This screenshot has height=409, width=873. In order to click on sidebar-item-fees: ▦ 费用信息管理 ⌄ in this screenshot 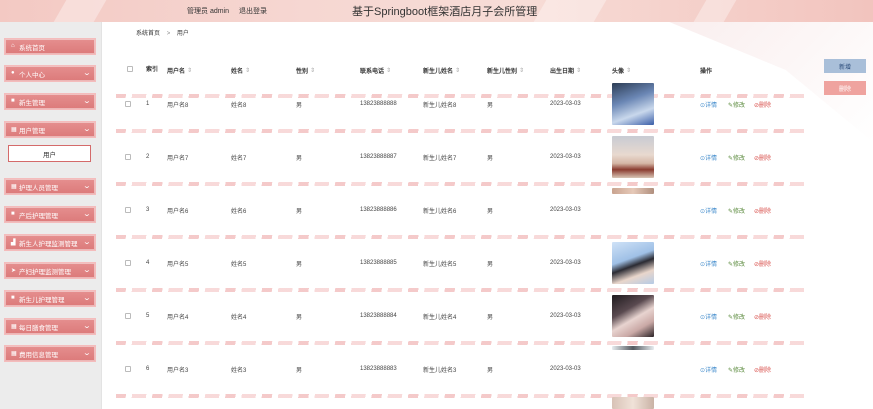, I will do `click(50, 353)`.